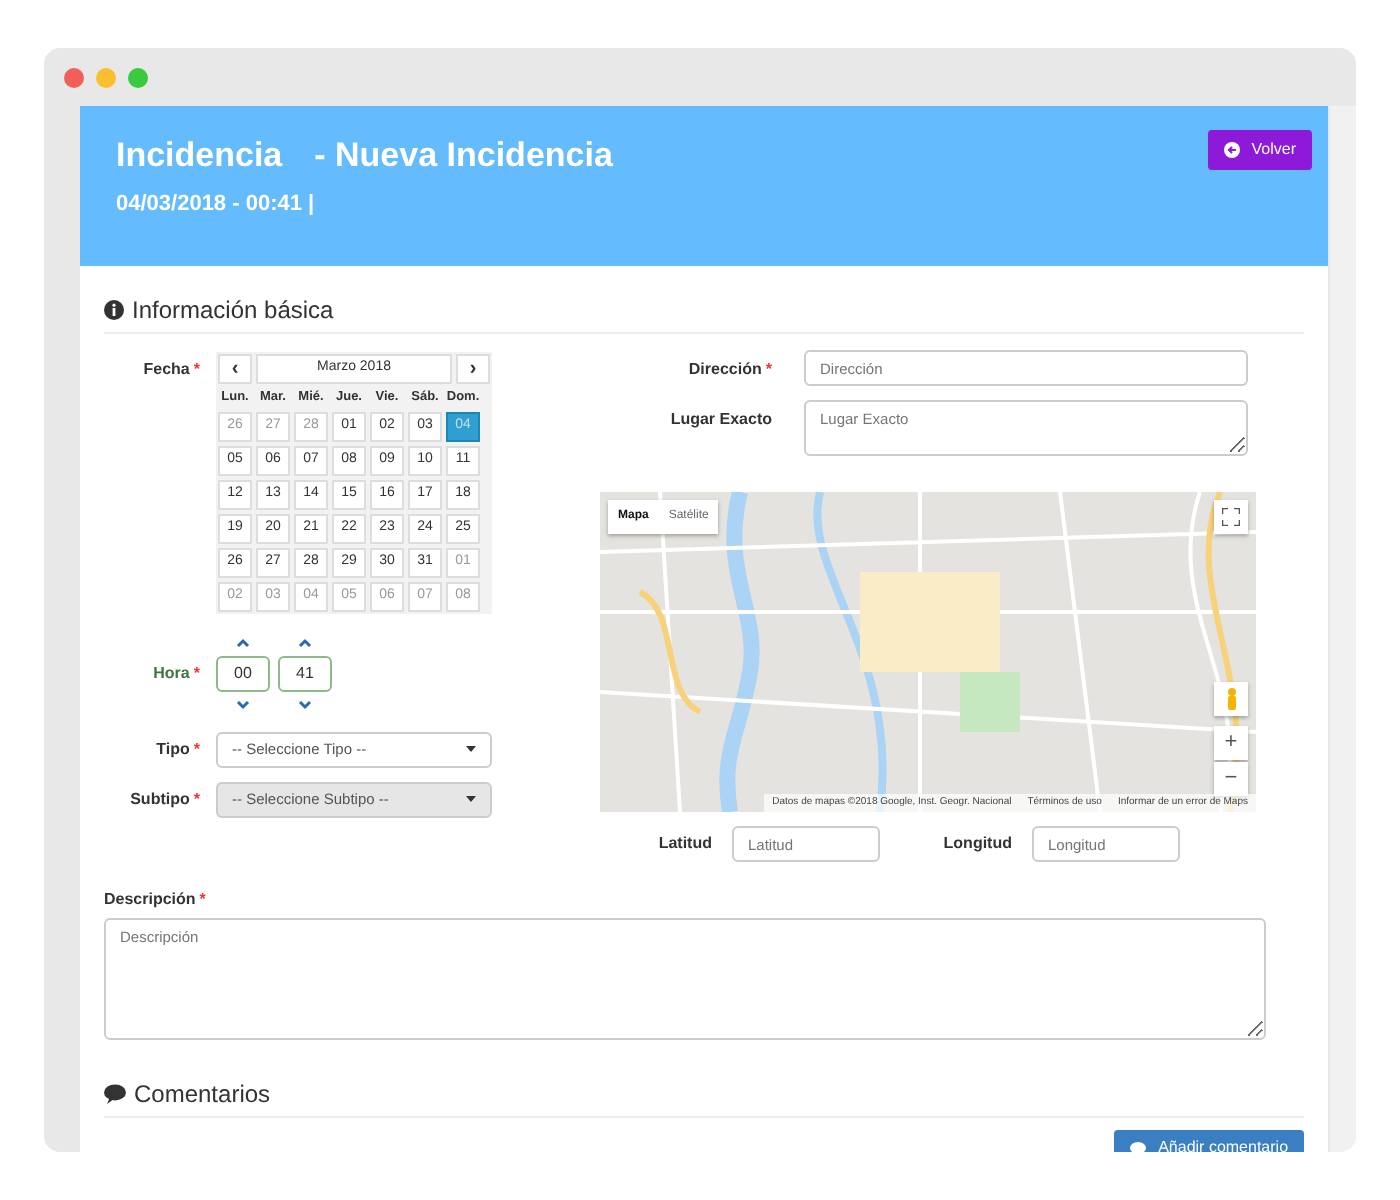  What do you see at coordinates (685, 843) in the screenshot?
I see `field-label: Latitud` at bounding box center [685, 843].